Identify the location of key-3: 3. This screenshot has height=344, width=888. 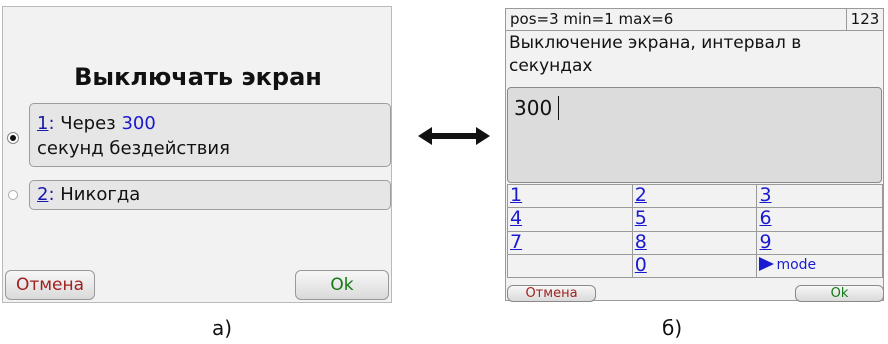
(819, 196).